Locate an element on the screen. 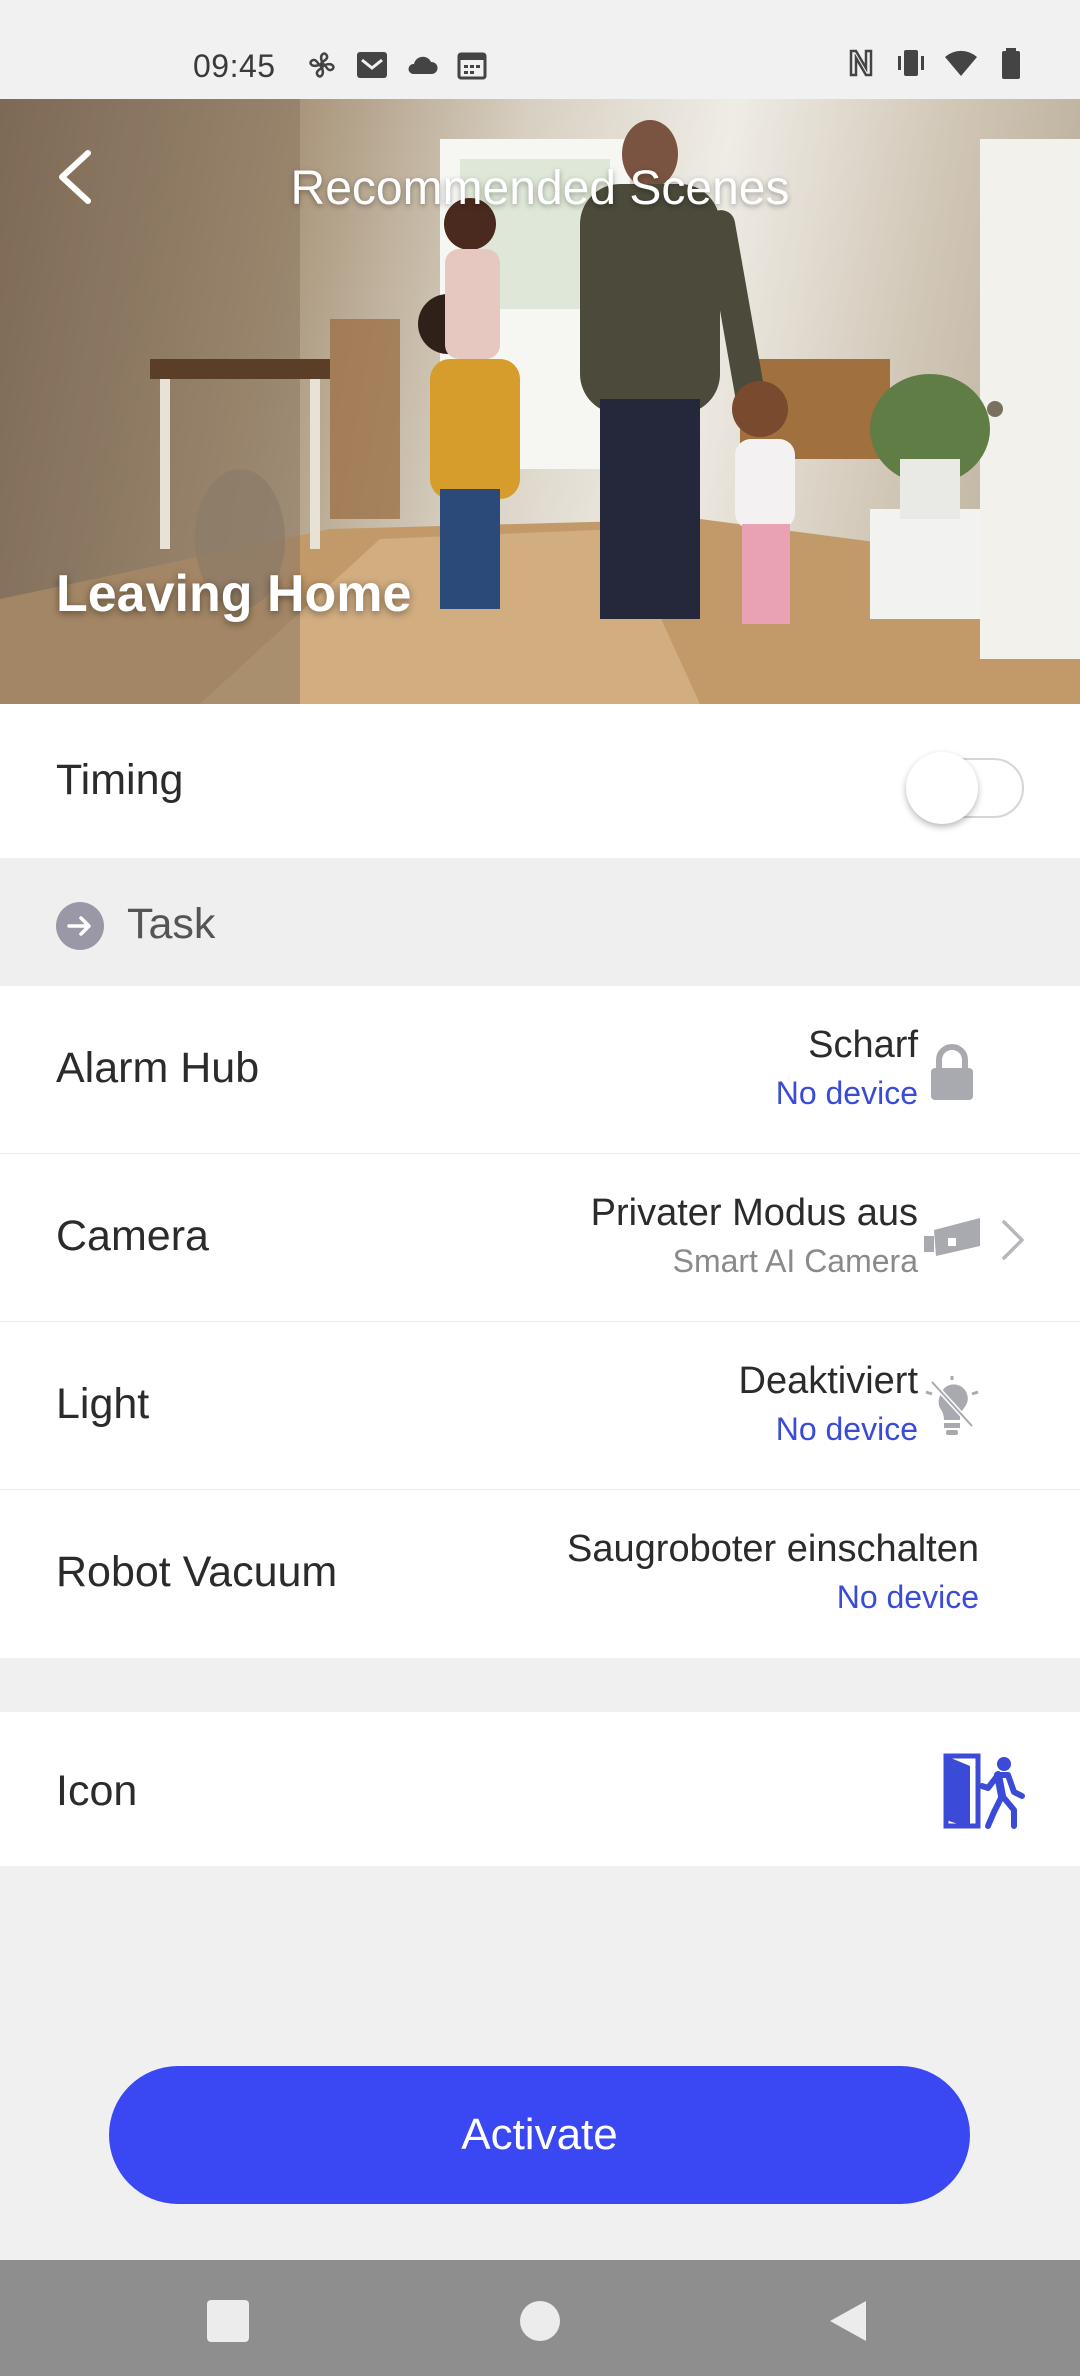  activate-button: Activate is located at coordinates (539, 2135).